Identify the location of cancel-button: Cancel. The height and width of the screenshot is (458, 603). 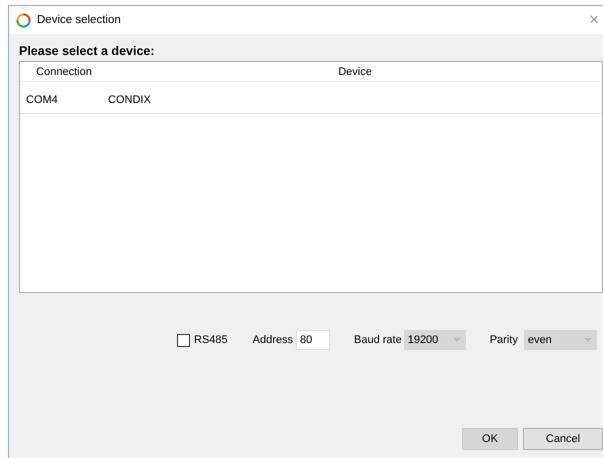
(563, 439).